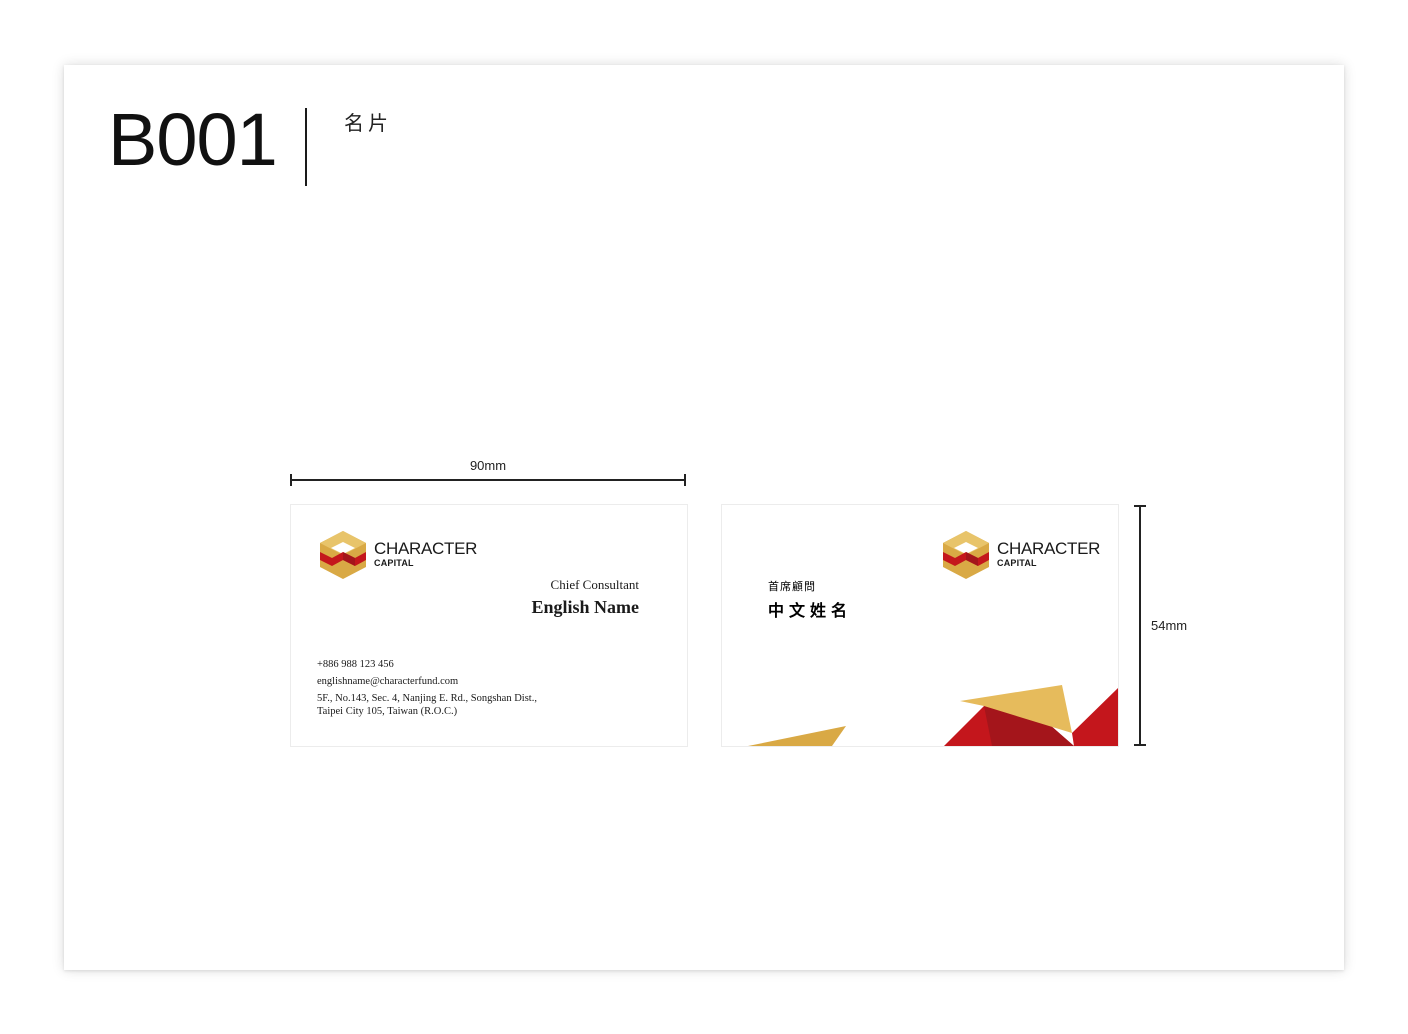 The image size is (1408, 1034). What do you see at coordinates (920, 625) in the screenshot?
I see `business-card-back: CHARACTER CAPITAL 首席顧問 中文姓名` at bounding box center [920, 625].